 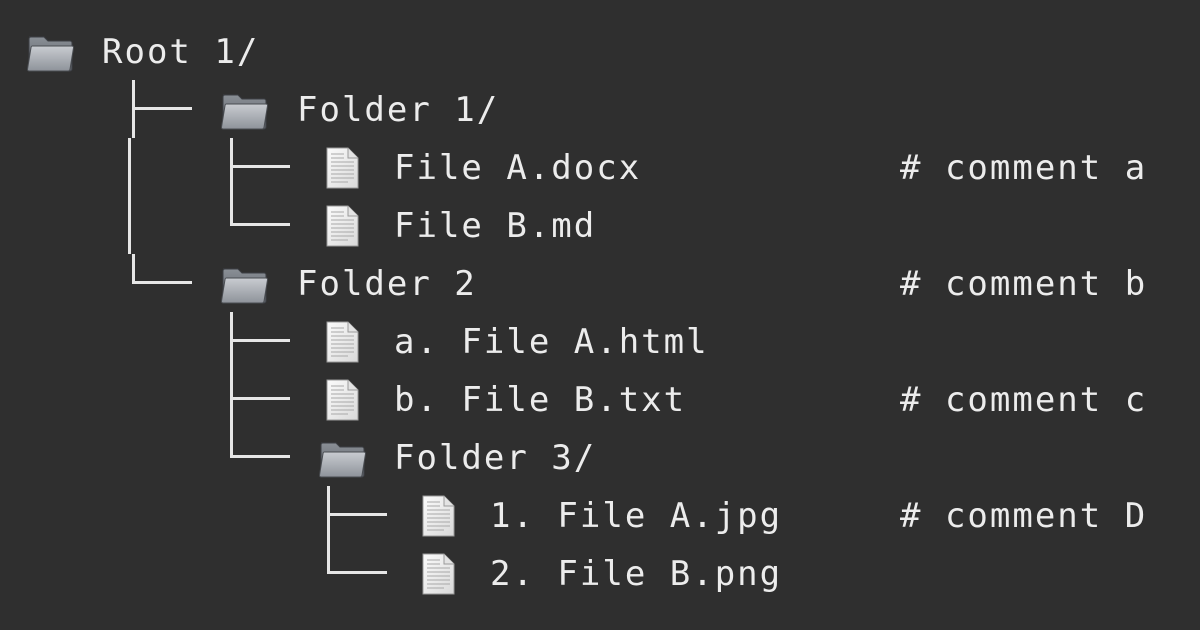 What do you see at coordinates (551, 342) in the screenshot?
I see `file-a-html-label: a. File A.html` at bounding box center [551, 342].